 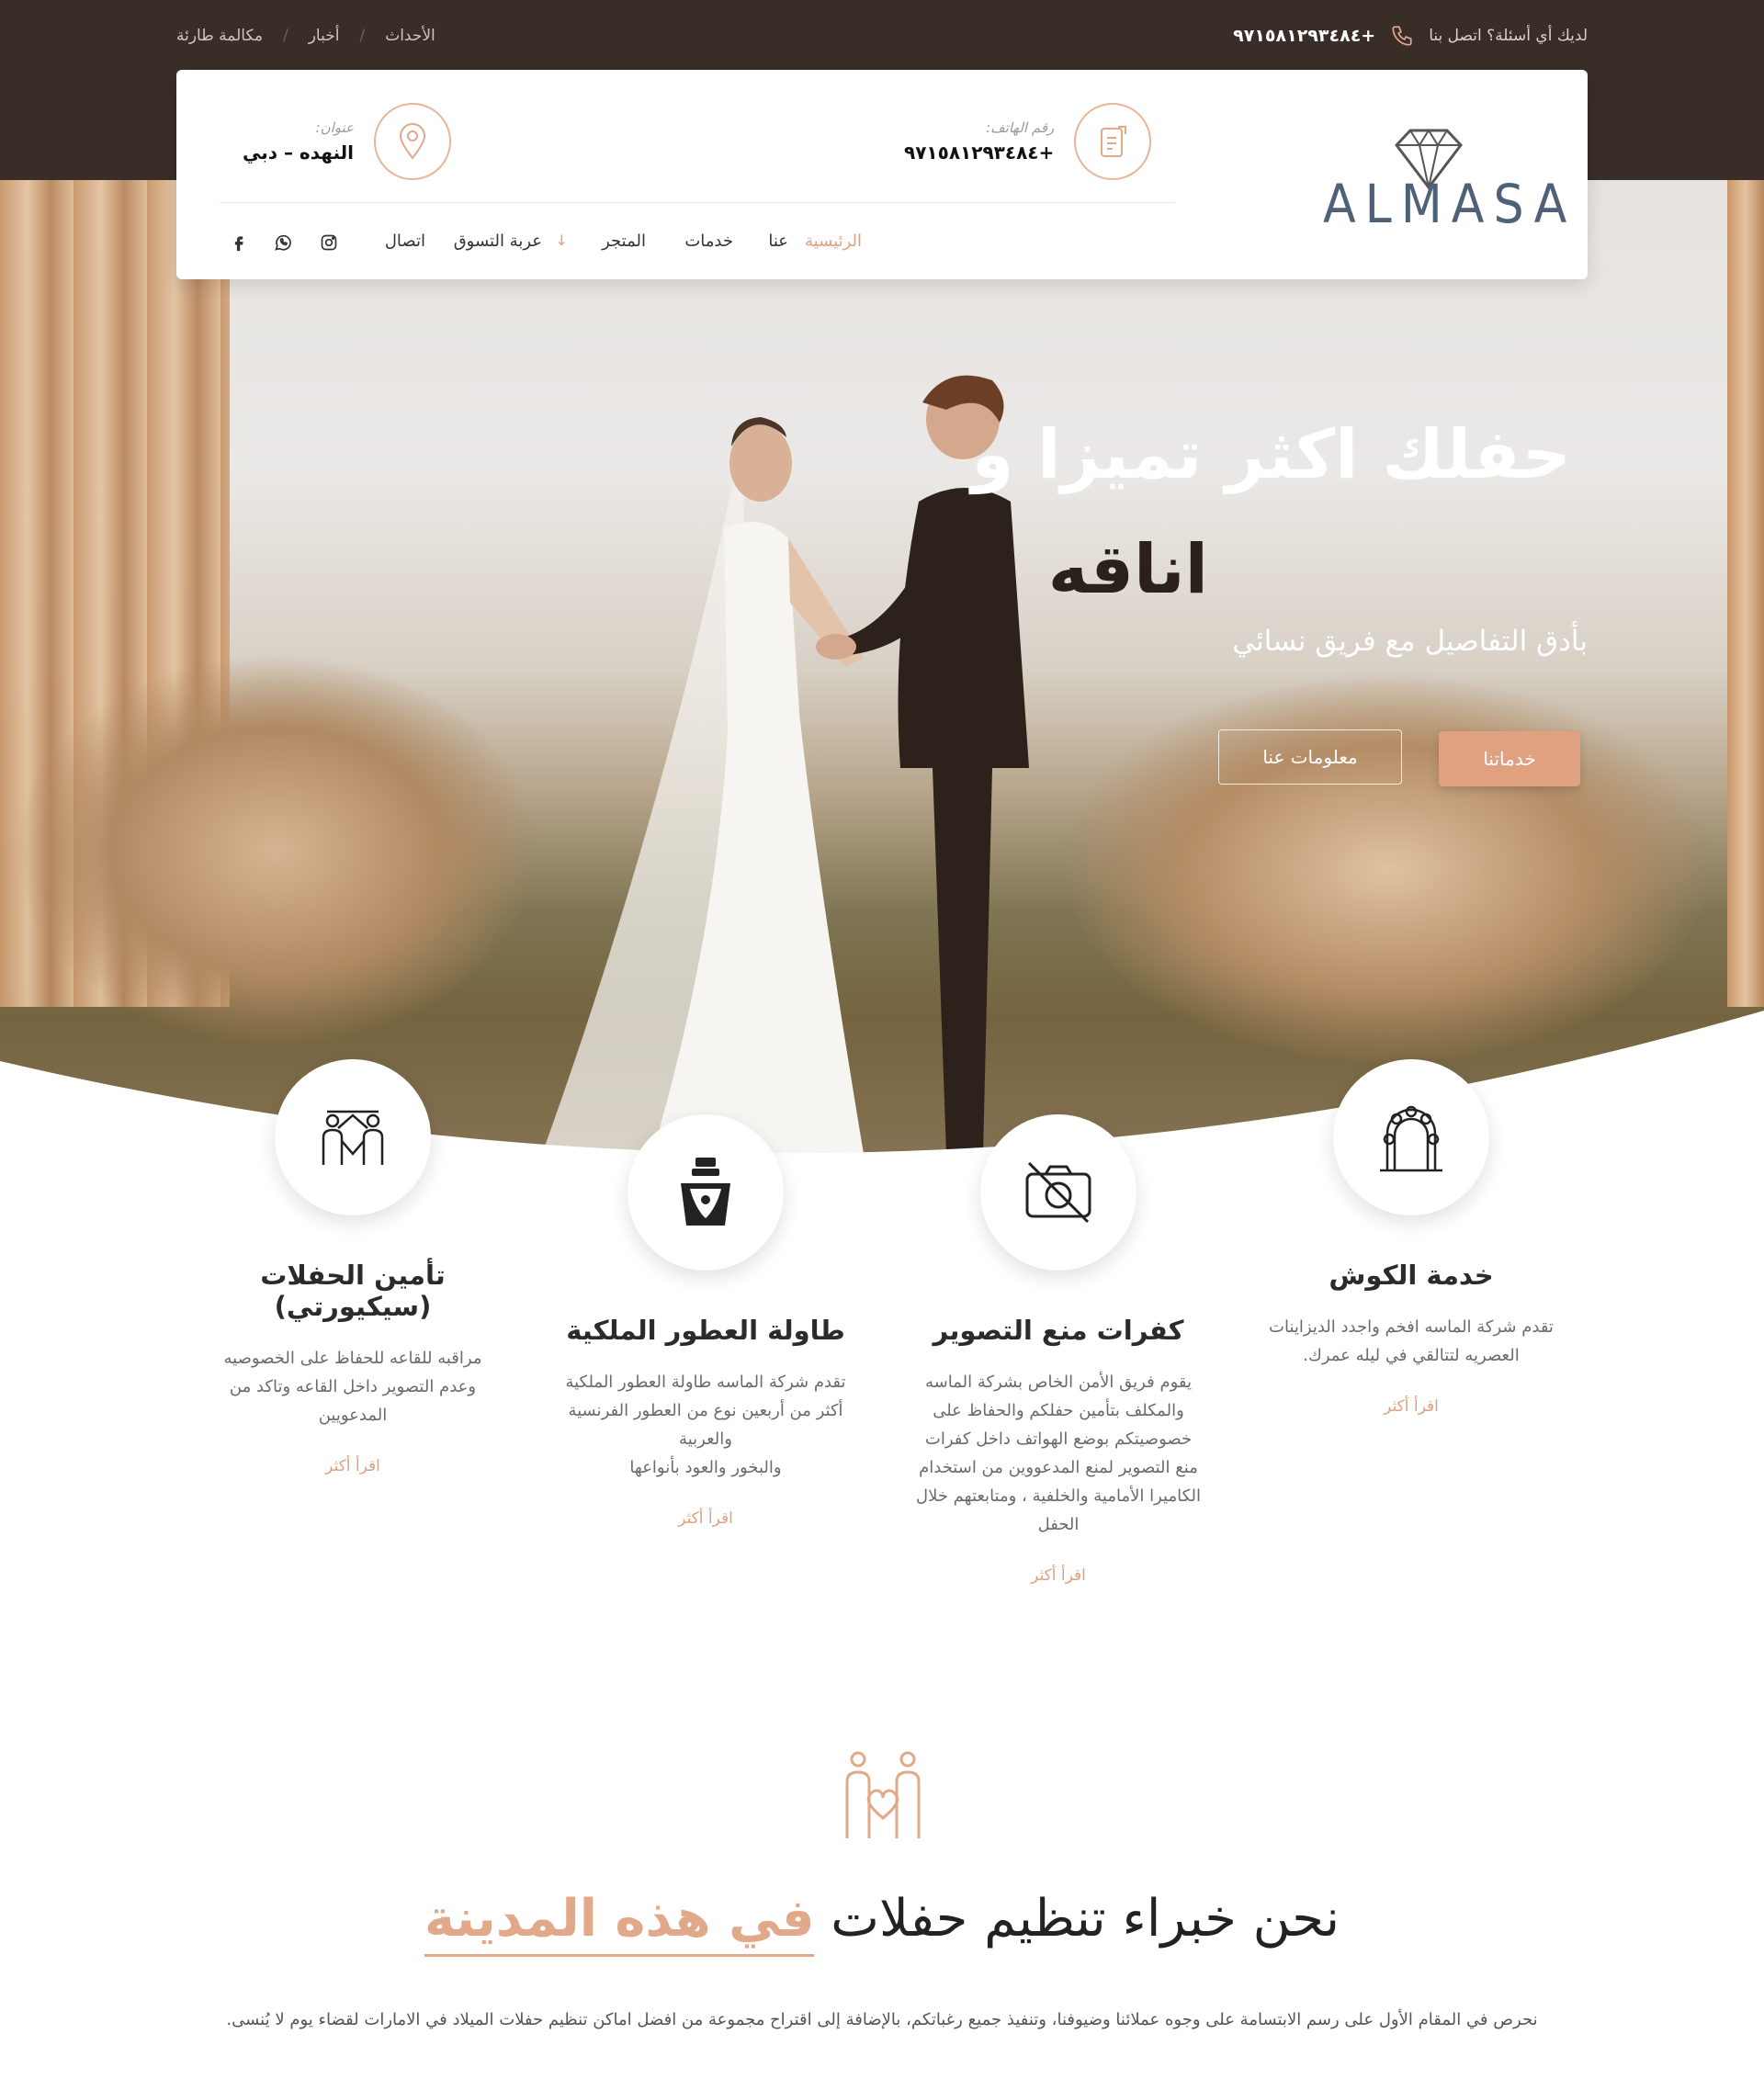 What do you see at coordinates (1510, 758) in the screenshot?
I see `our-services-button: خدماتنا` at bounding box center [1510, 758].